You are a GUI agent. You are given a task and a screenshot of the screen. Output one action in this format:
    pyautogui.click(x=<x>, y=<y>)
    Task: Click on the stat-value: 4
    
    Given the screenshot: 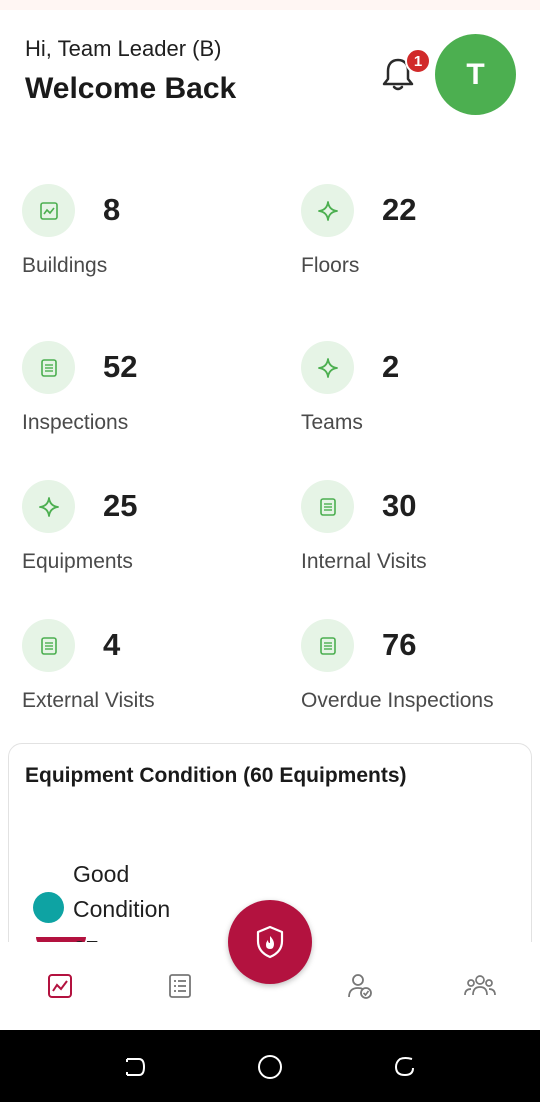 What is the action you would take?
    pyautogui.click(x=112, y=644)
    